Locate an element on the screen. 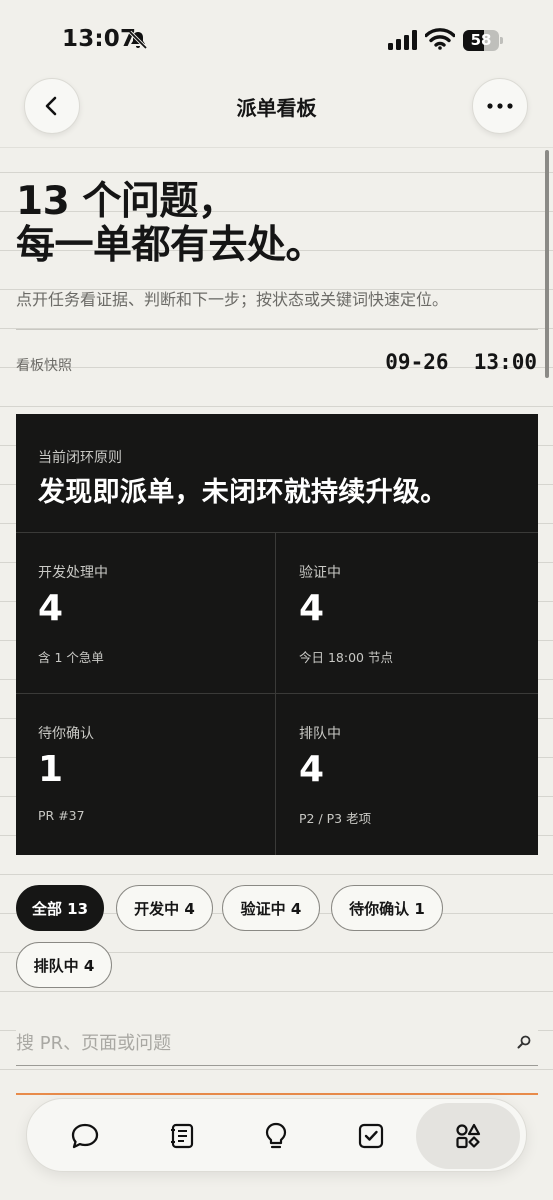 The height and width of the screenshot is (1200, 553). stat-label: 排队中 is located at coordinates (320, 734).